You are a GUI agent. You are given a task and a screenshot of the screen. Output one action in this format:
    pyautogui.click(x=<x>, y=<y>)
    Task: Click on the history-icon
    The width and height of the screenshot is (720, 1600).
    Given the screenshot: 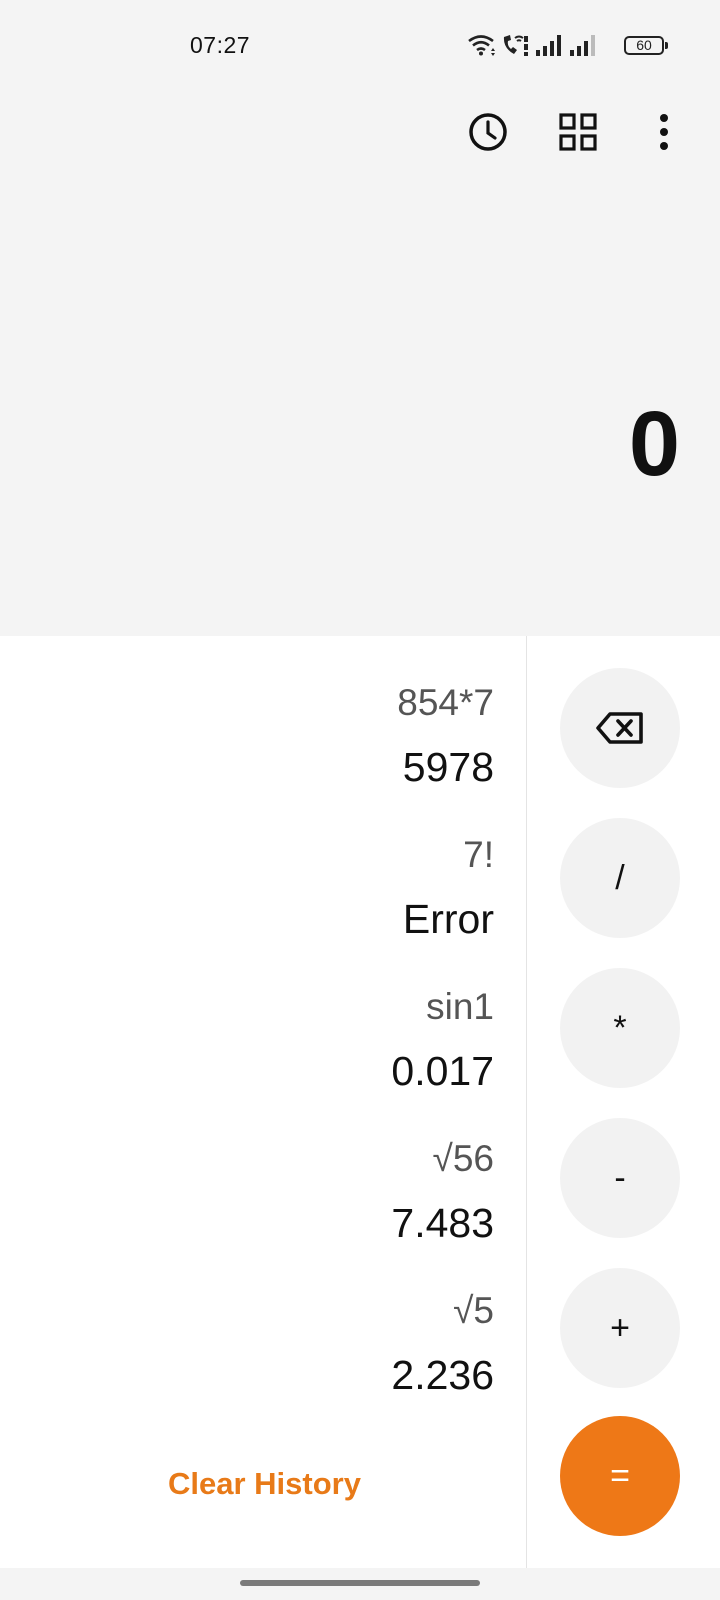 What is the action you would take?
    pyautogui.click(x=488, y=132)
    